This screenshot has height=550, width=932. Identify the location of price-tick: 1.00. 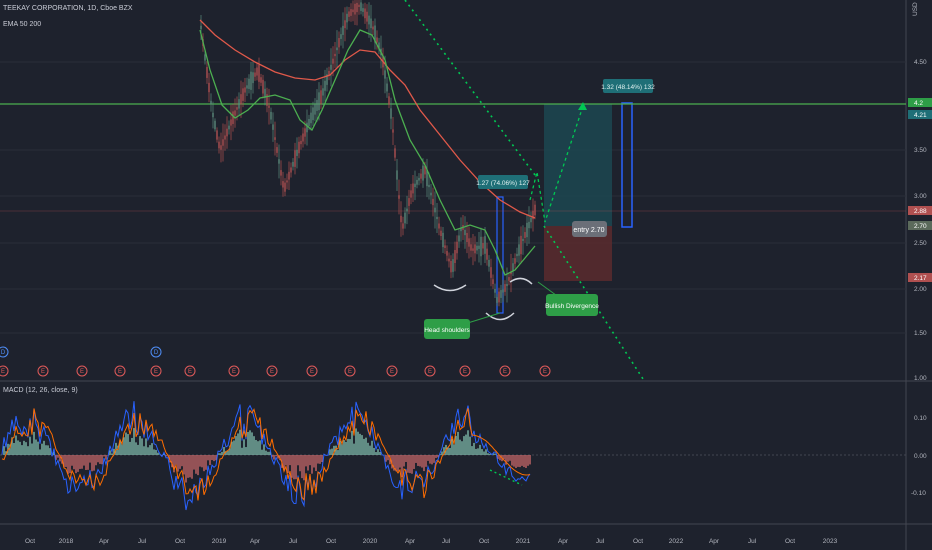
(920, 378).